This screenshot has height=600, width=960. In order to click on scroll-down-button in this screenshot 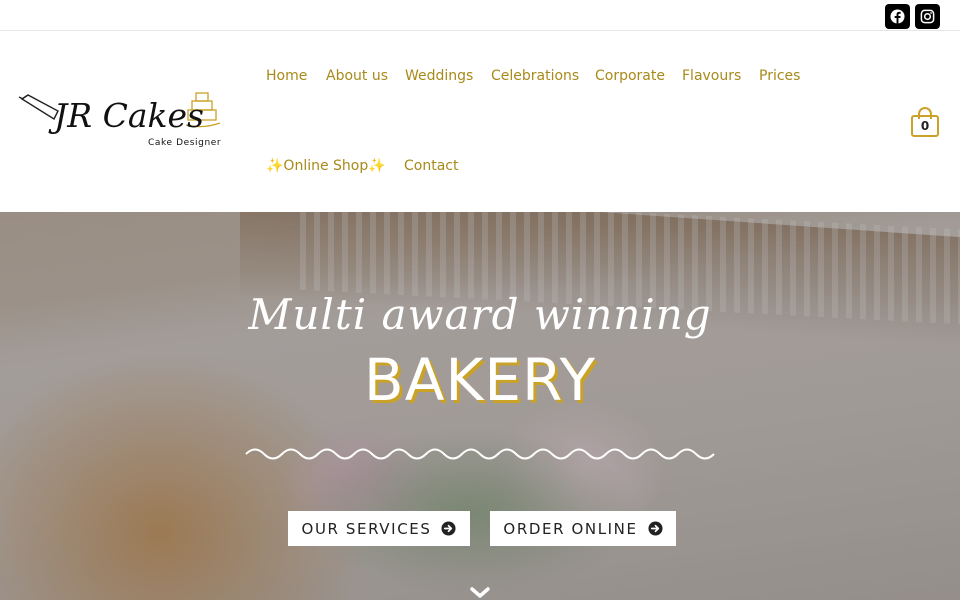, I will do `click(480, 592)`.